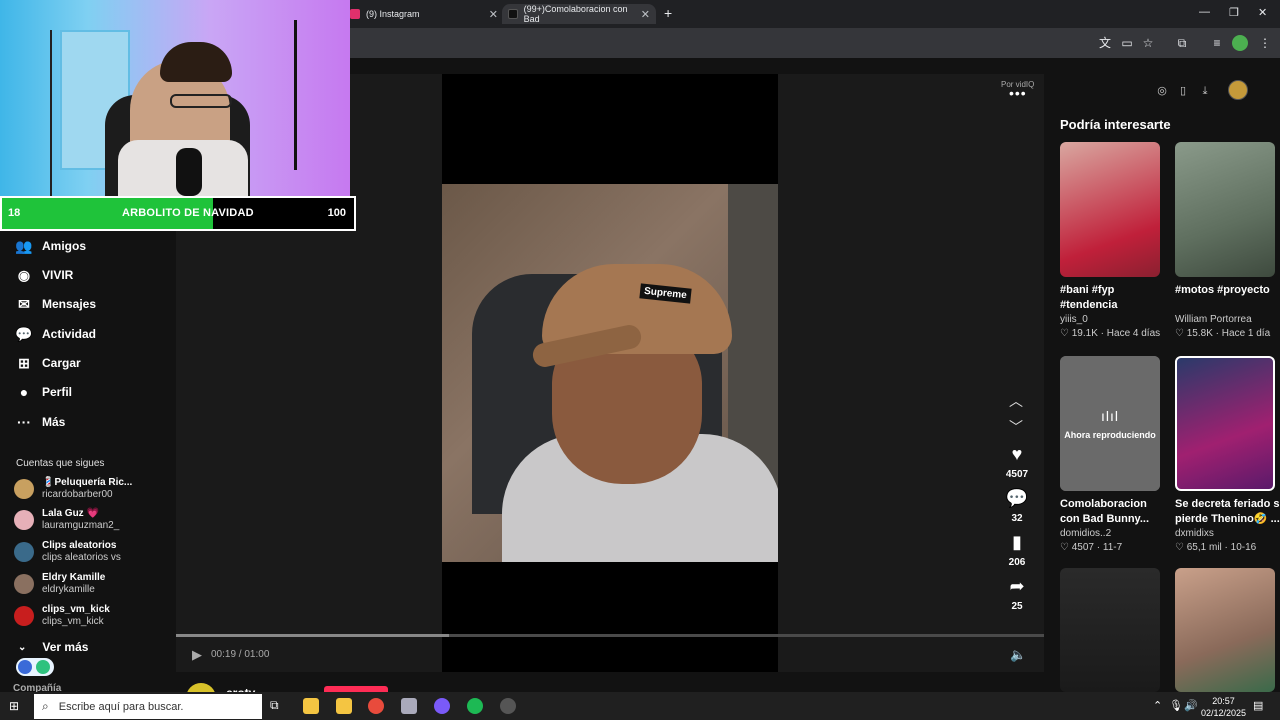  Describe the element at coordinates (579, 14) in the screenshot. I see `tab-tiktok: (99+)Comolaboracion con Bad ✕` at that location.